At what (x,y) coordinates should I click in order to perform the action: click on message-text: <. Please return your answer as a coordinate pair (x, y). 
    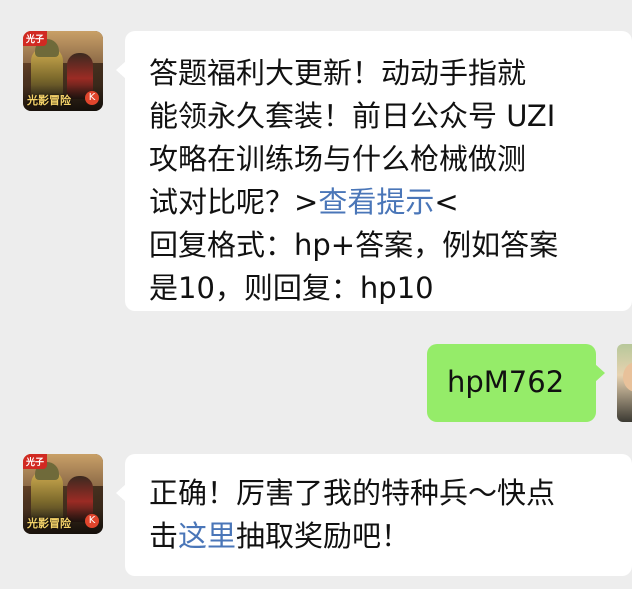
    Looking at the image, I should click on (446, 202).